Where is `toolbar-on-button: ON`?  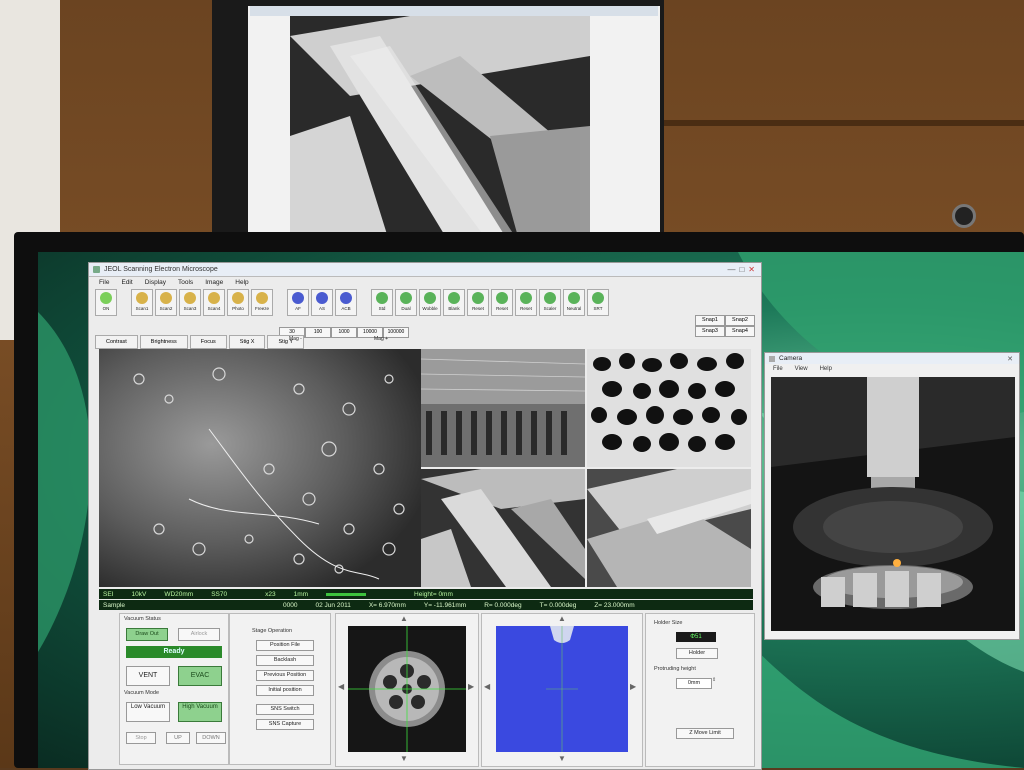 toolbar-on-button: ON is located at coordinates (106, 302).